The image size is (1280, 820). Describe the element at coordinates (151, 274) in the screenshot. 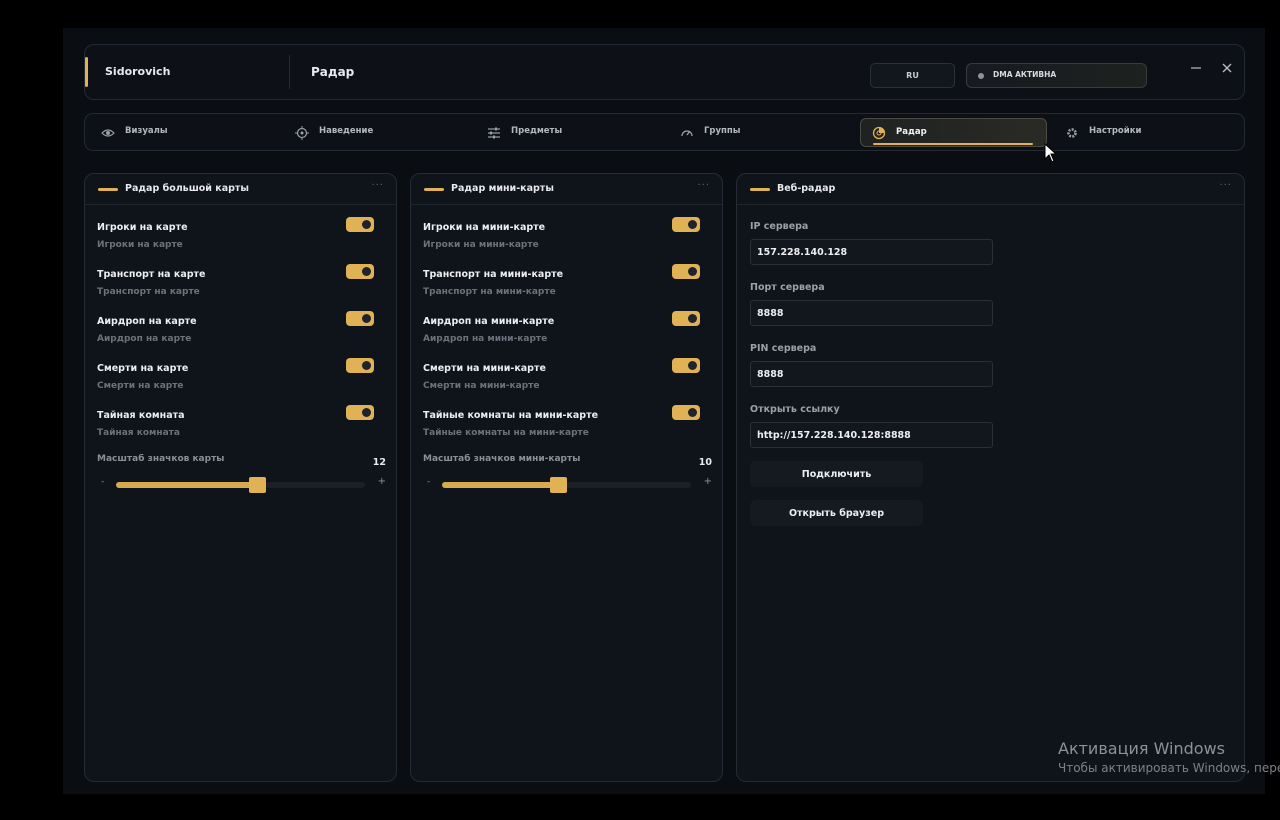

I see `option-label: Транспорт на карте` at that location.